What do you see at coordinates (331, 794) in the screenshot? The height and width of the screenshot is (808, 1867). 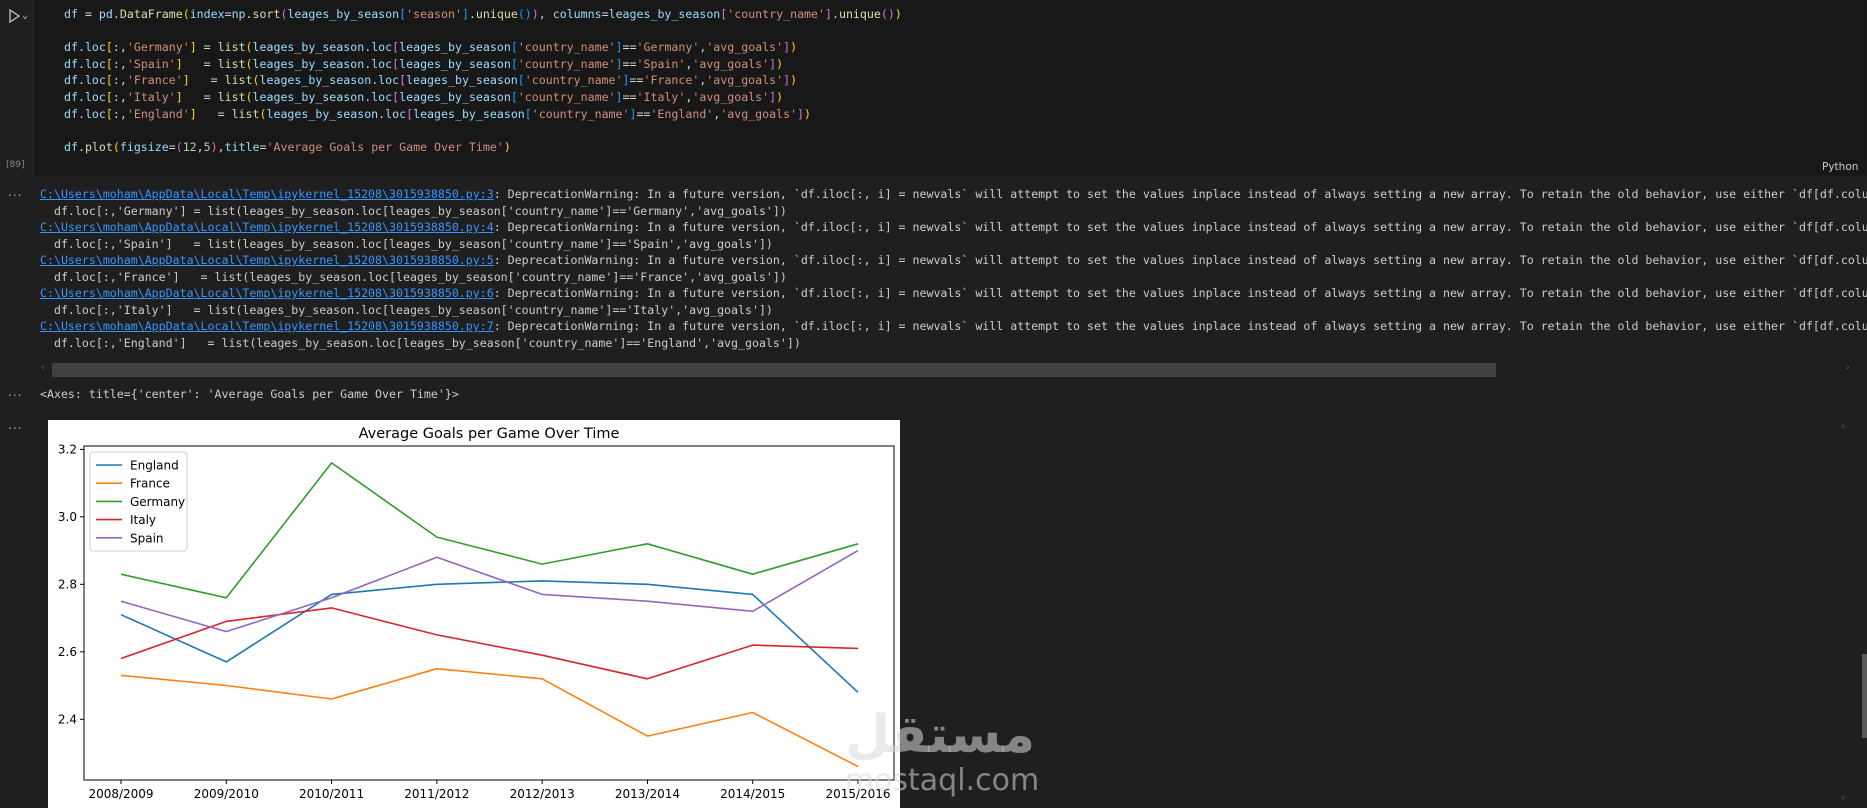 I see `x-tick-label: 2010/2011` at bounding box center [331, 794].